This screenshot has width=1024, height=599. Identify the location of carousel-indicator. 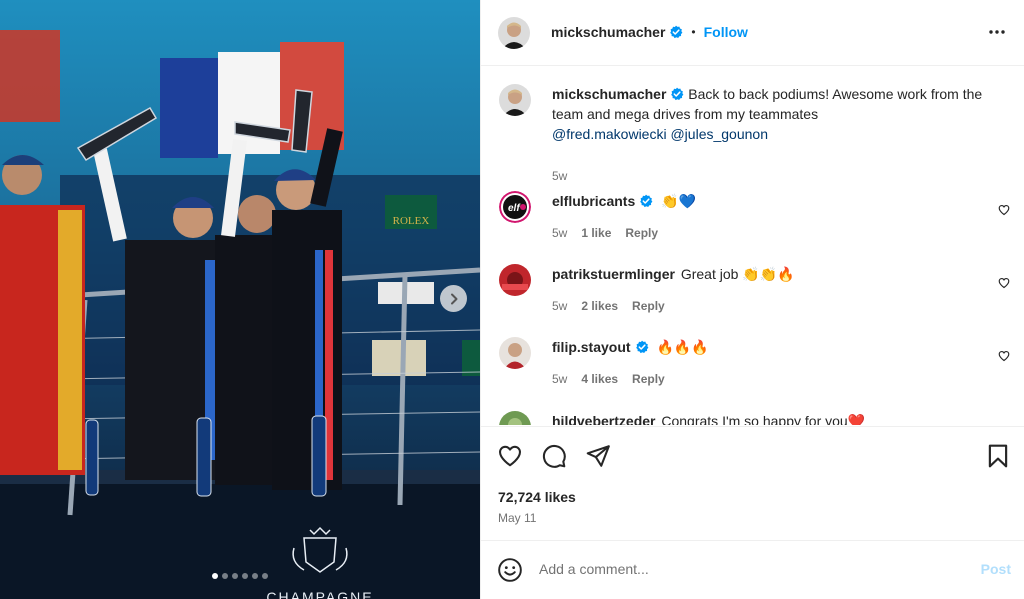
(240, 576).